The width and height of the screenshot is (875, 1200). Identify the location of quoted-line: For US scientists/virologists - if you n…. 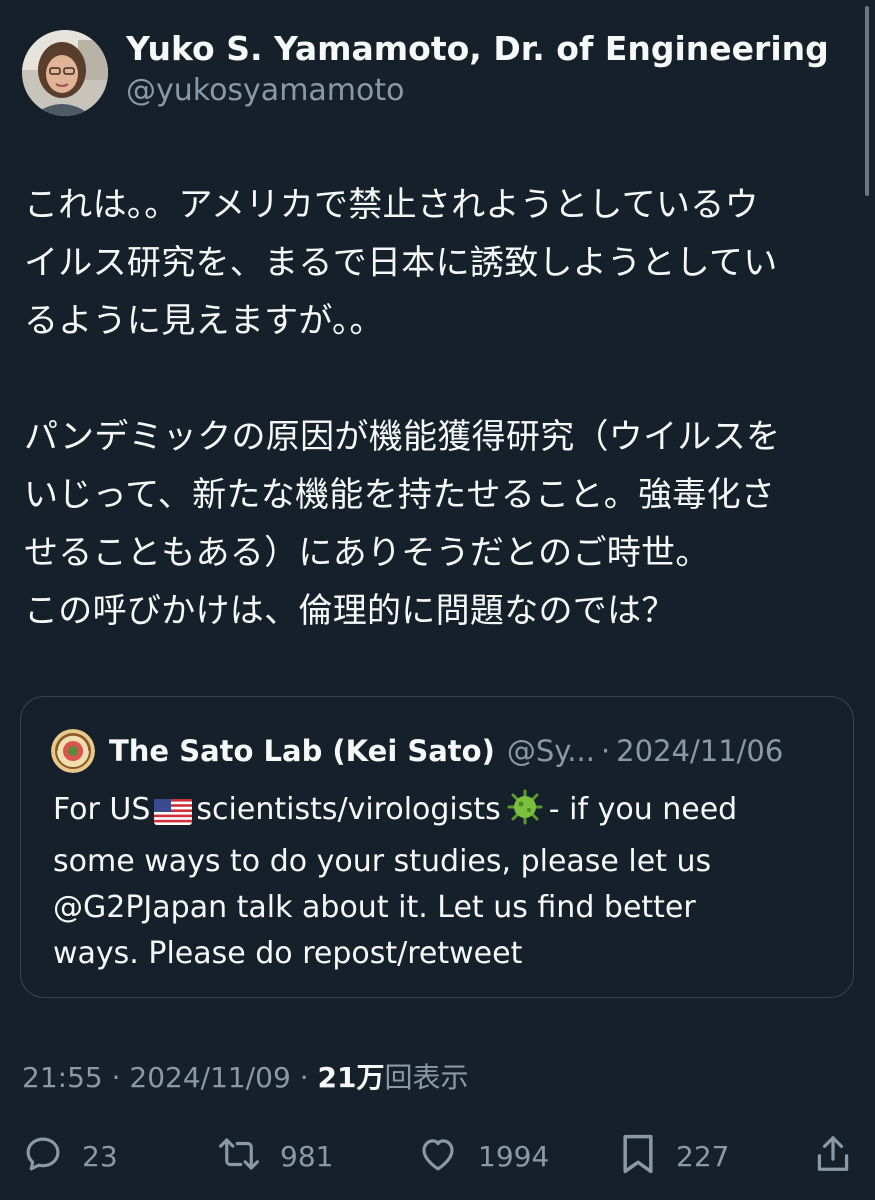
(448, 813).